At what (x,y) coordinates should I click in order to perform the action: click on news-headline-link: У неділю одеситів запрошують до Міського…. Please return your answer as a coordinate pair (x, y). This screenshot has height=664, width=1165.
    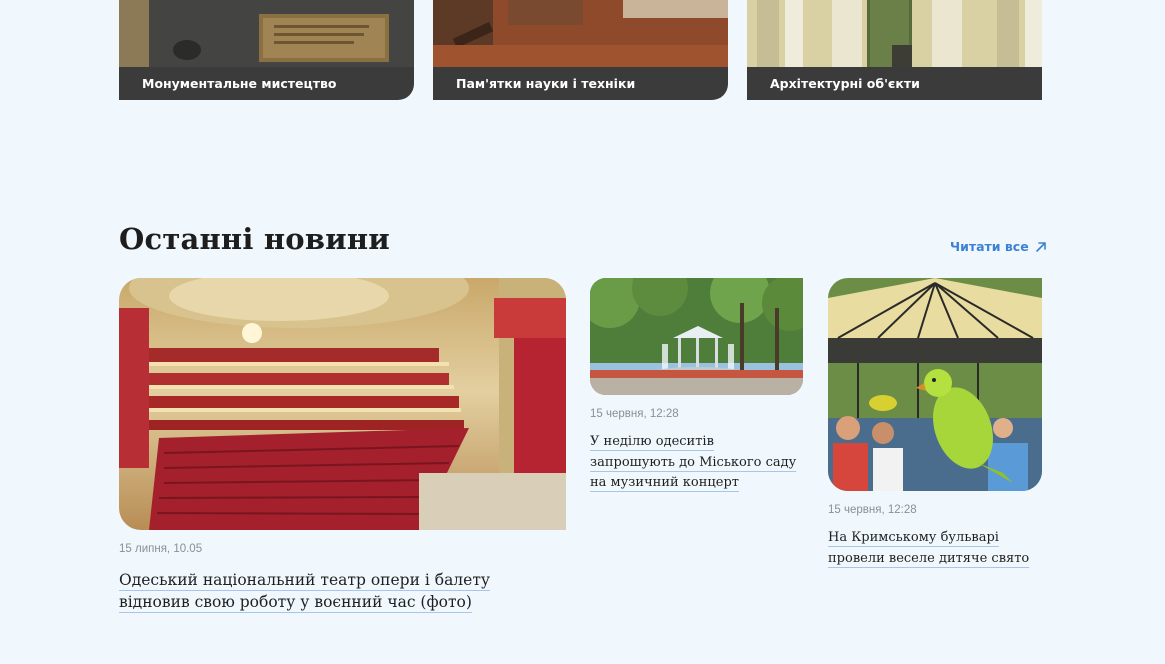
    Looking at the image, I should click on (695, 463).